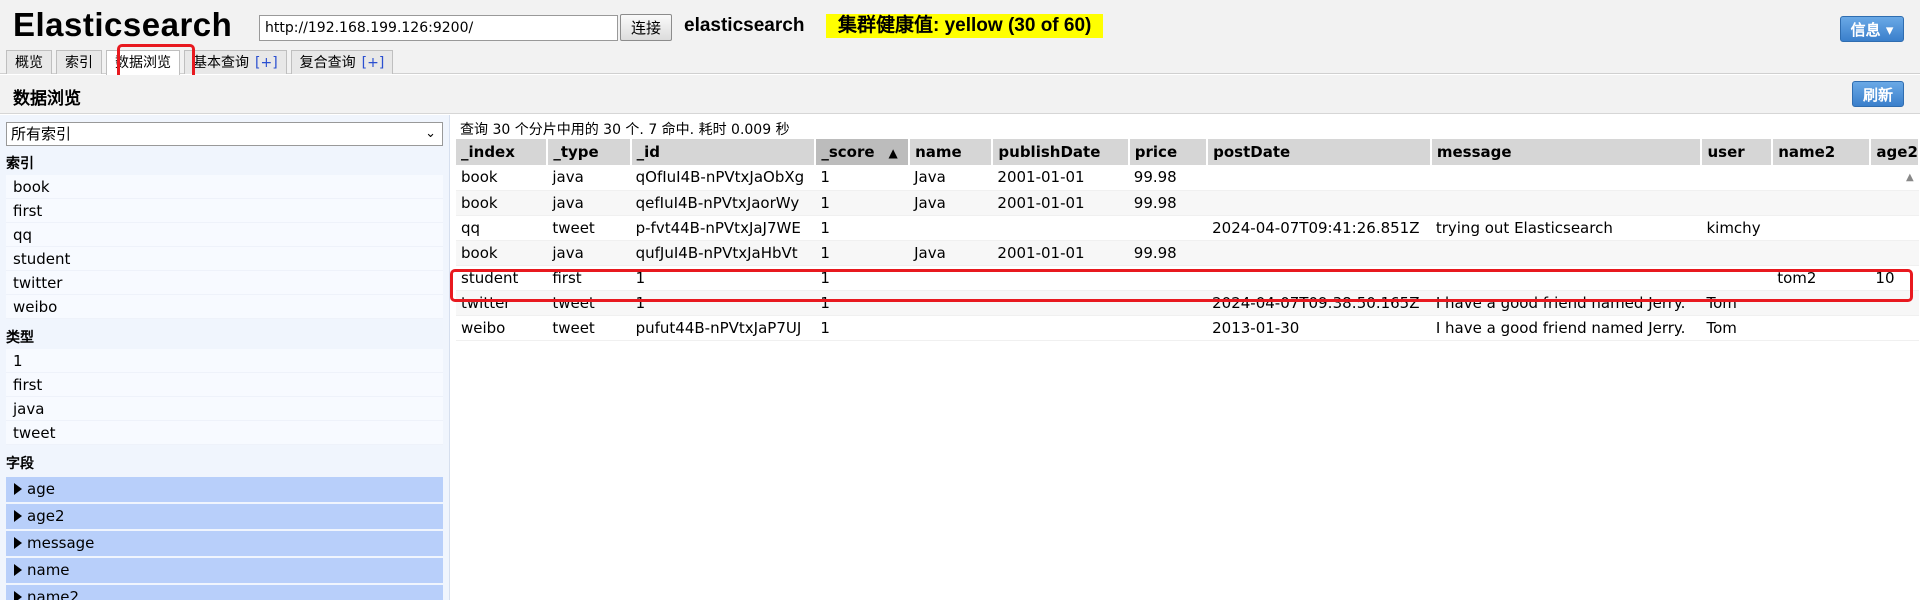 Image resolution: width=1920 pixels, height=600 pixels. Describe the element at coordinates (224, 134) in the screenshot. I see `index-select: 所有索引 ⌄` at that location.